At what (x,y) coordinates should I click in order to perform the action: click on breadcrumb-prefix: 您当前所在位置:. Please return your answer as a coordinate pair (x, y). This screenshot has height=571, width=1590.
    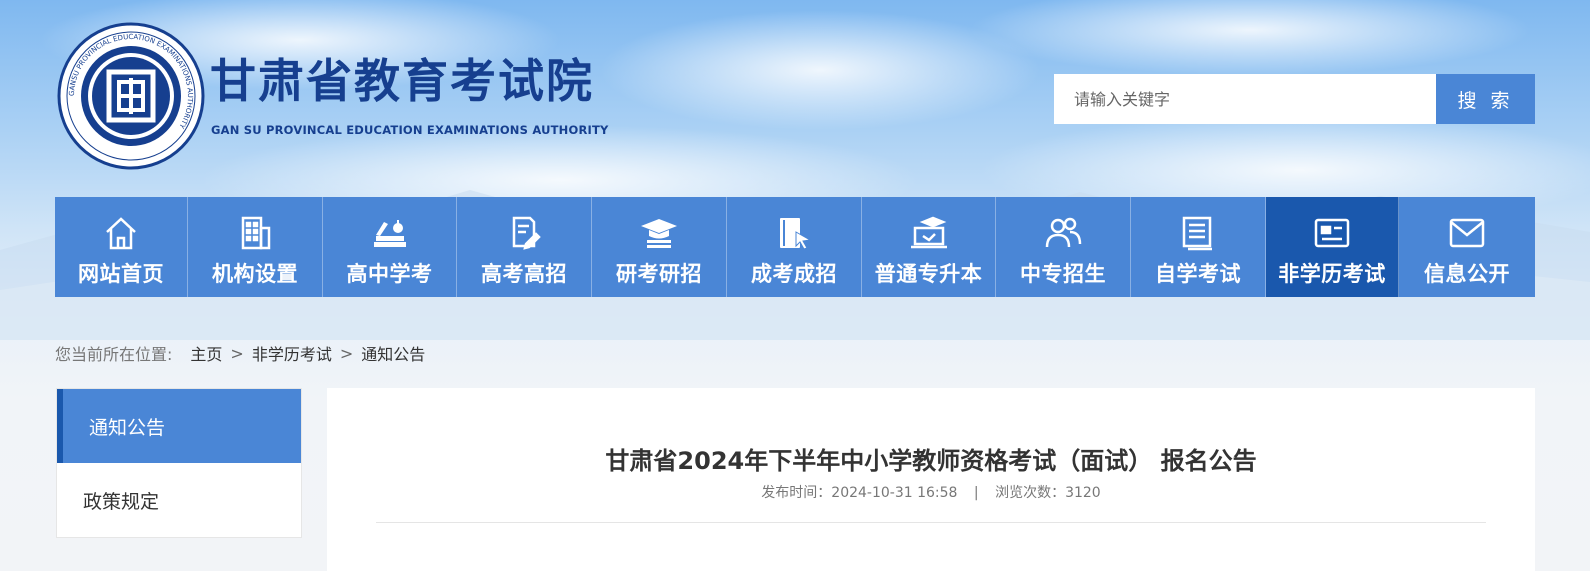
    Looking at the image, I should click on (114, 354).